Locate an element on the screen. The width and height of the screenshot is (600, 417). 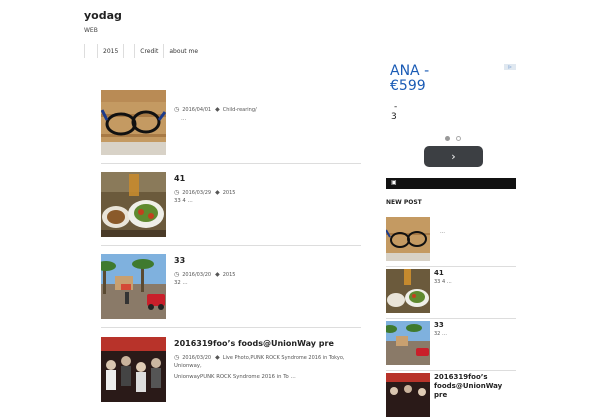
new-post-thumbnail-street is located at coordinates (408, 343).